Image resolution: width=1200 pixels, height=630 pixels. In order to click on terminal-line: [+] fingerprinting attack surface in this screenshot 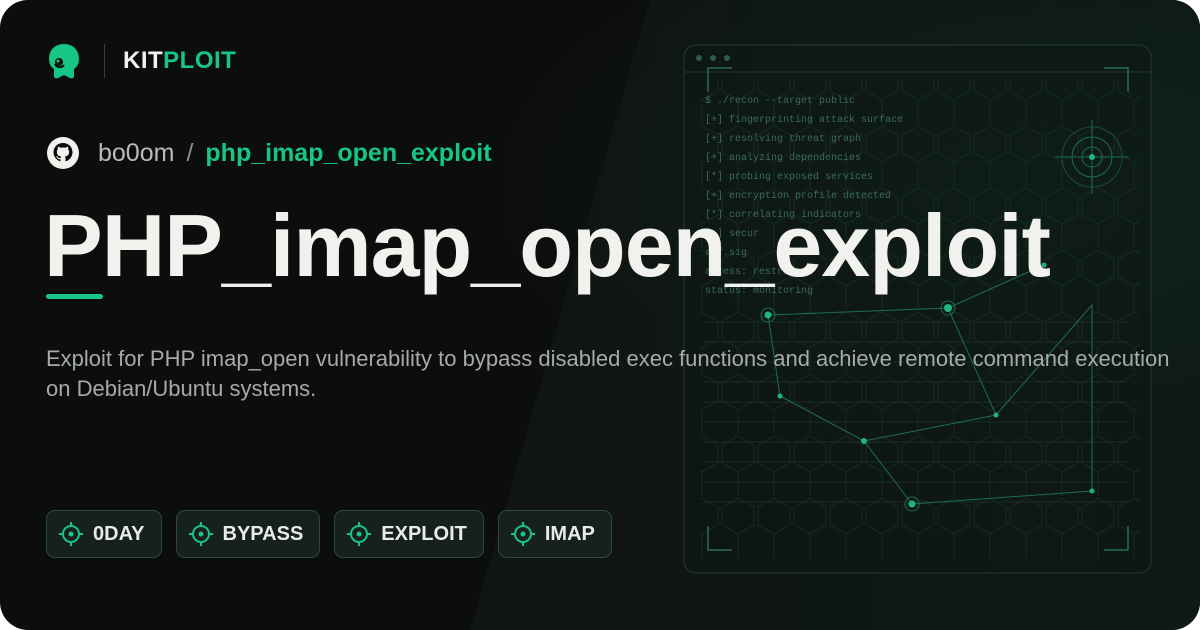, I will do `click(804, 120)`.